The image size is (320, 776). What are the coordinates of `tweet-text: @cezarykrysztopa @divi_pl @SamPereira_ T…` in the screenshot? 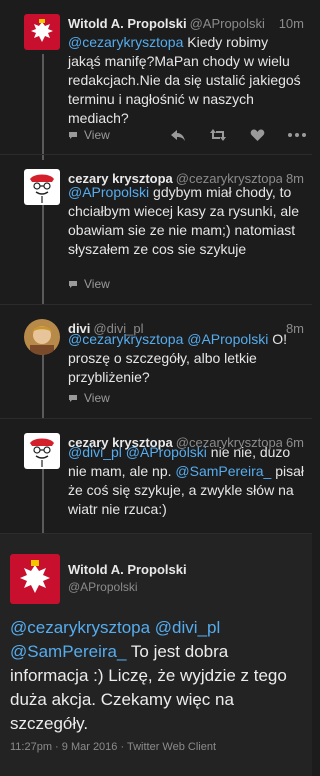 It's located at (158, 676).